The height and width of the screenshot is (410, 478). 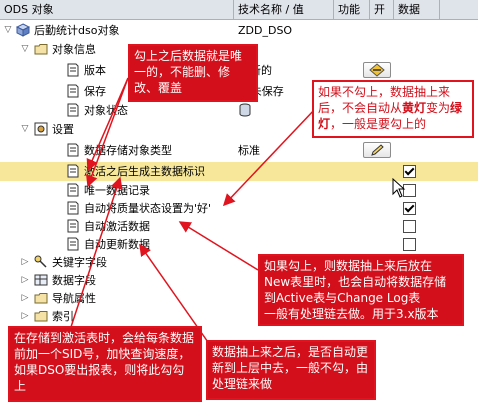 I want to click on note-status-light: 如果不勾上，数据抽上来后，不会自动从黄灯变为绿灯，一般是要勾上的, so click(x=393, y=109).